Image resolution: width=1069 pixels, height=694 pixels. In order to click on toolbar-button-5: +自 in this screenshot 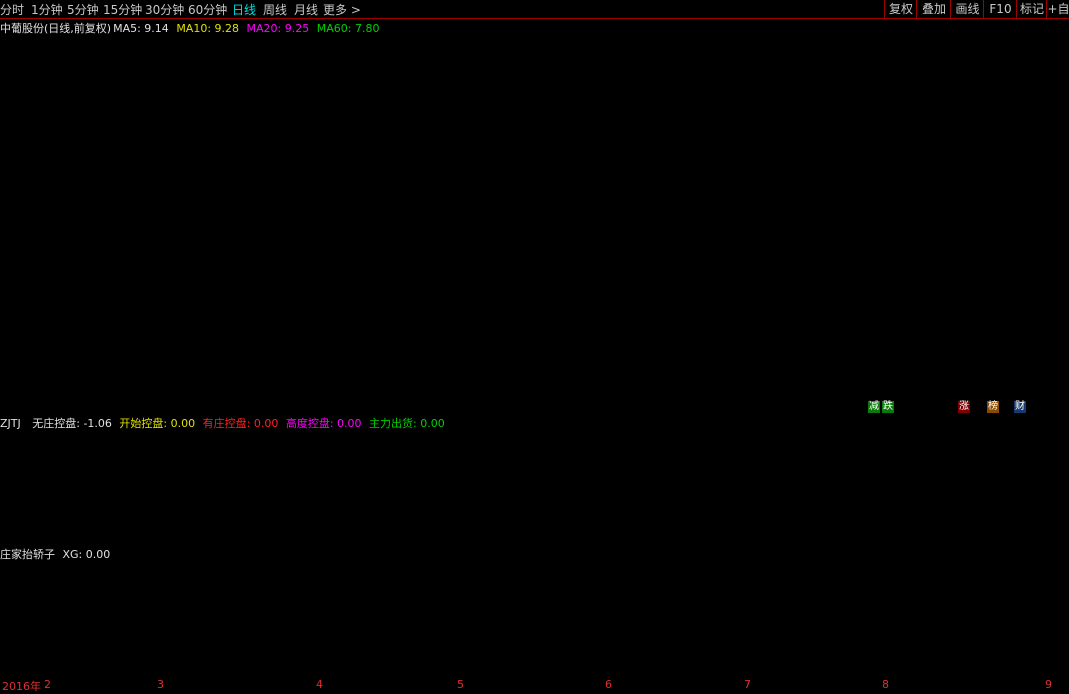, I will do `click(1057, 9)`.